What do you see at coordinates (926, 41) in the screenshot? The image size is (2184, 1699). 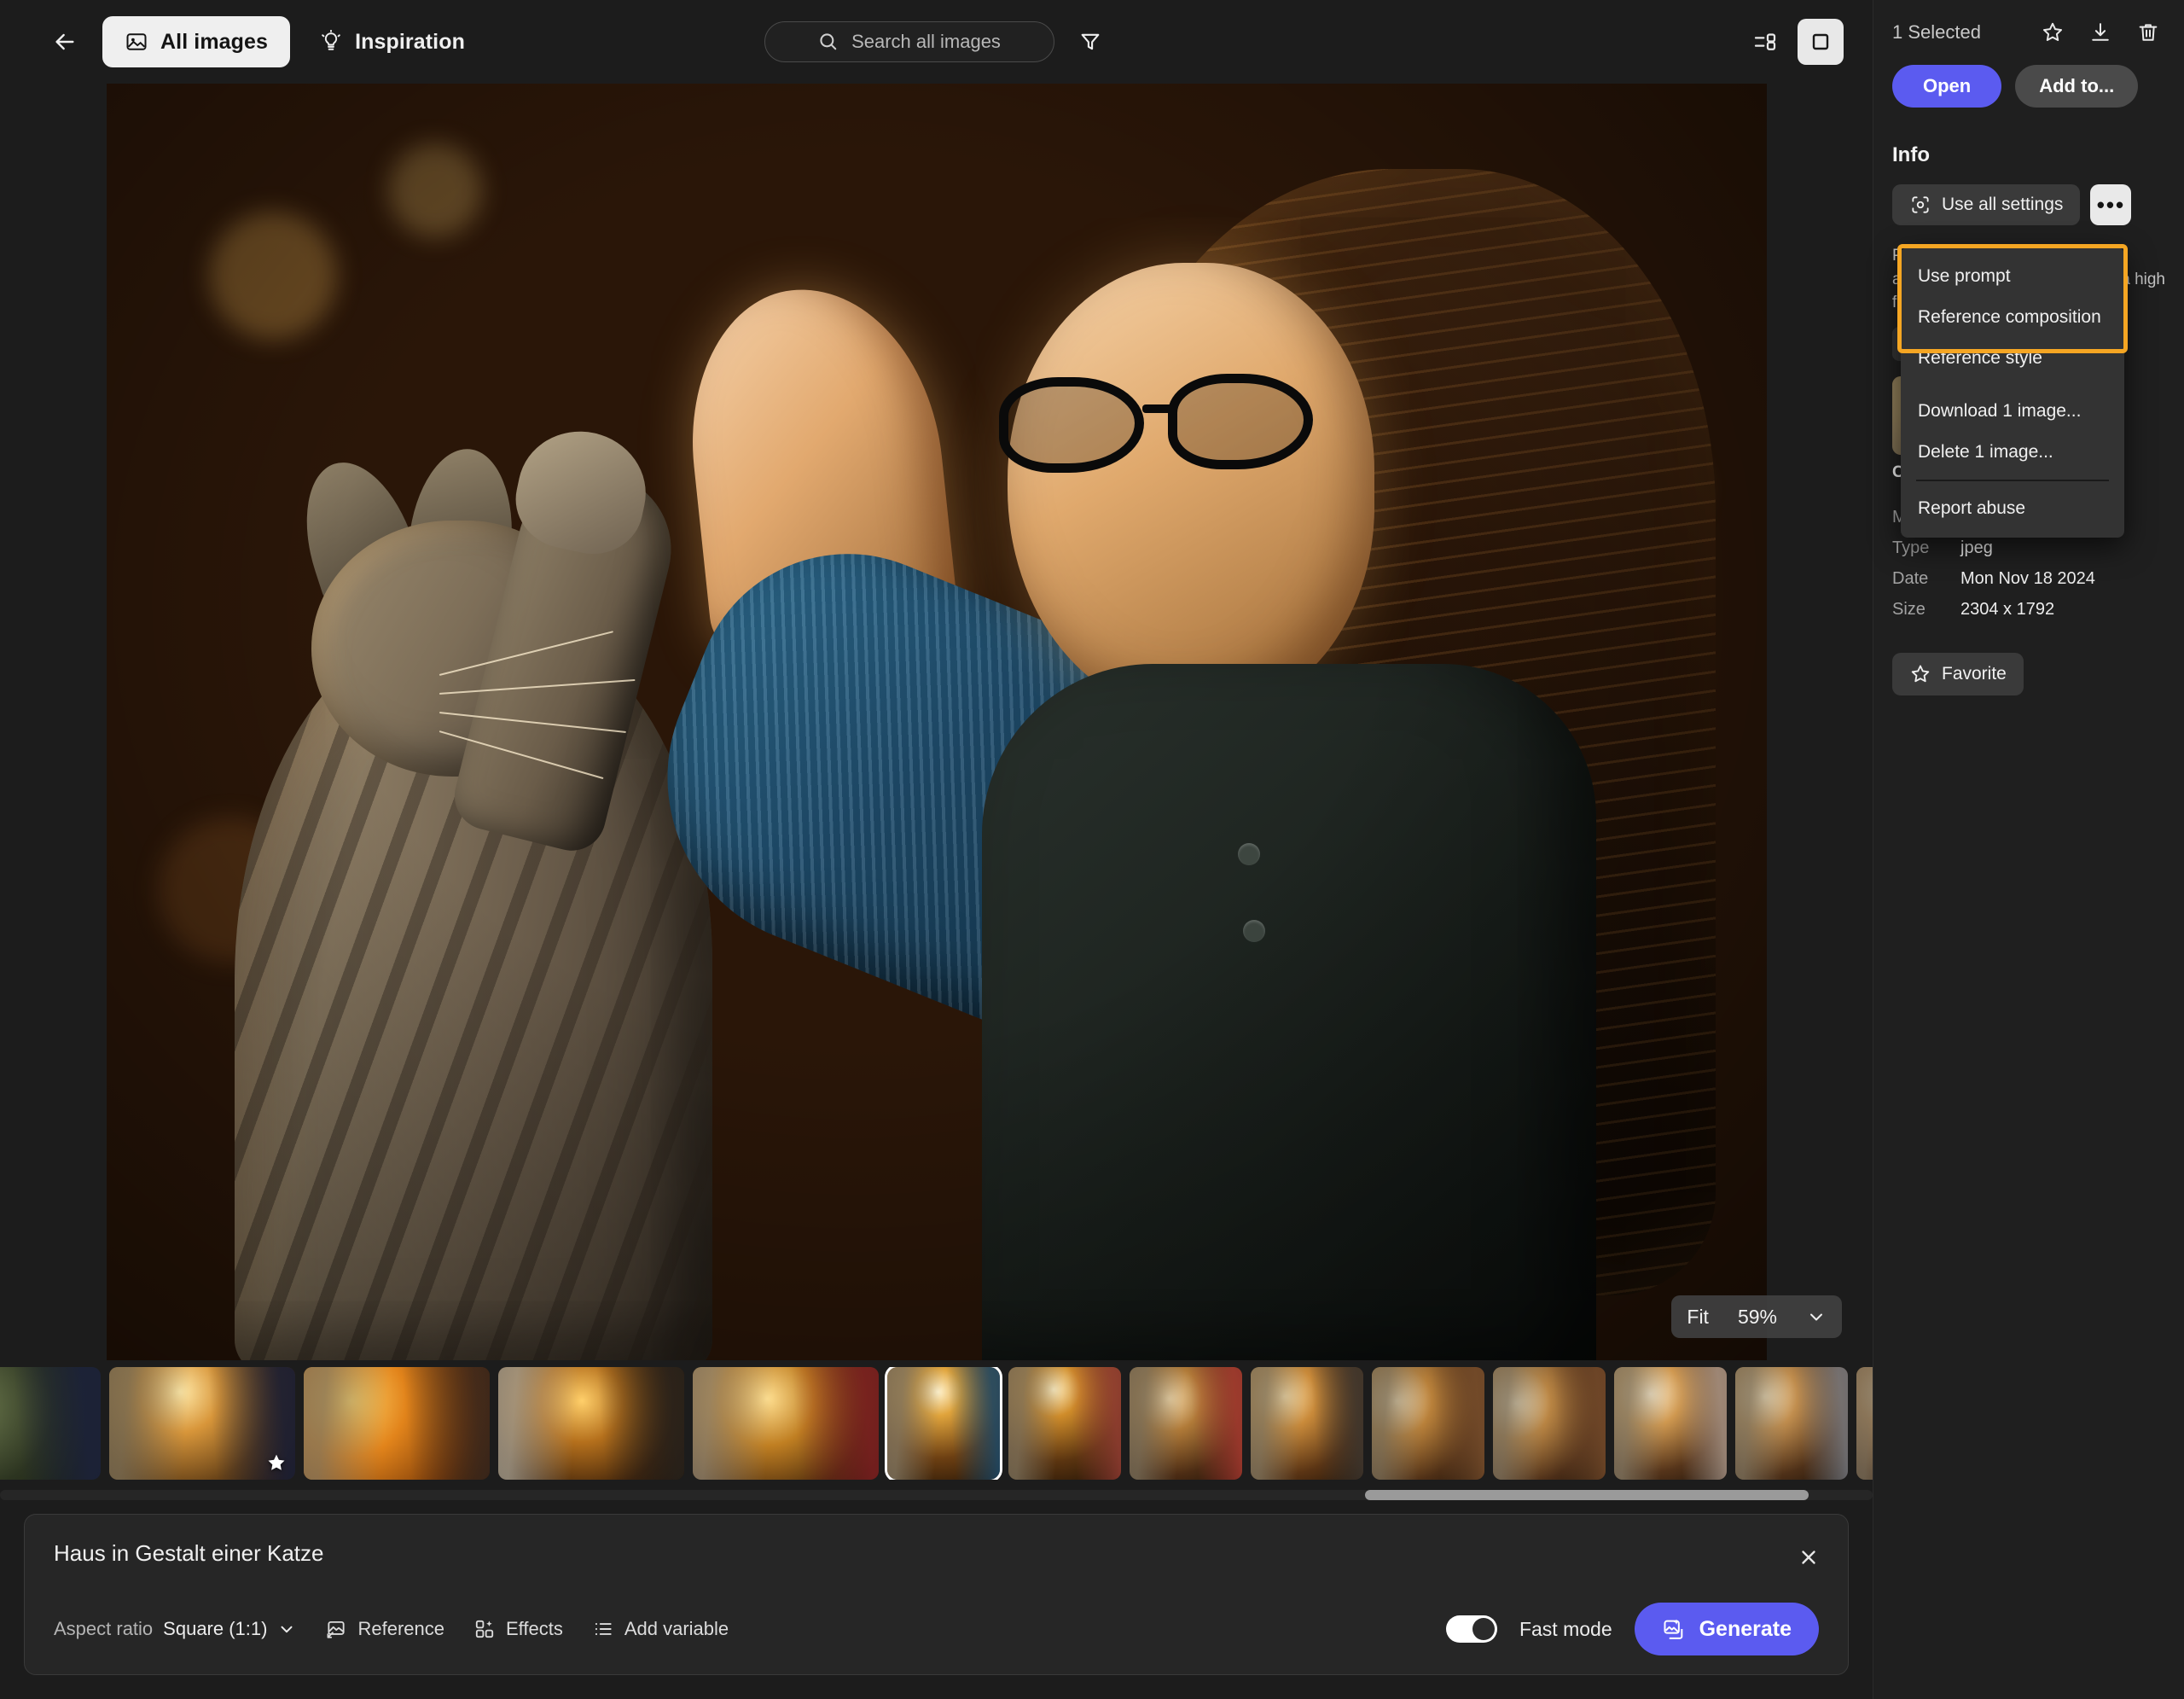 I see `search-placeholder: Search all images` at bounding box center [926, 41].